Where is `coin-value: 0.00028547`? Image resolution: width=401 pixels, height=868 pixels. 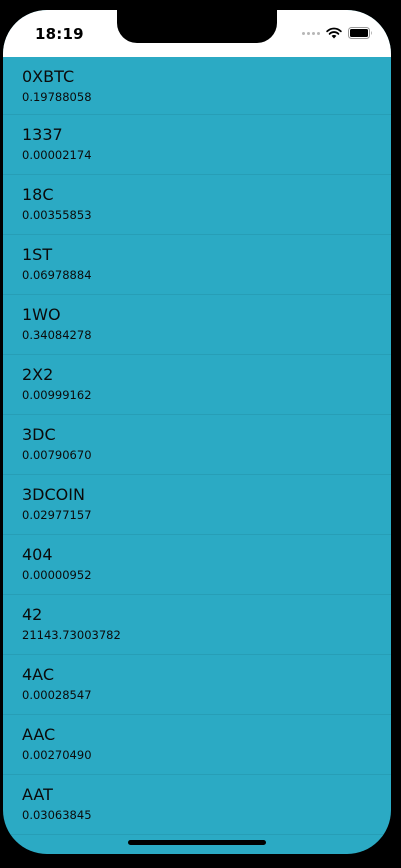 coin-value: 0.00028547 is located at coordinates (57, 695).